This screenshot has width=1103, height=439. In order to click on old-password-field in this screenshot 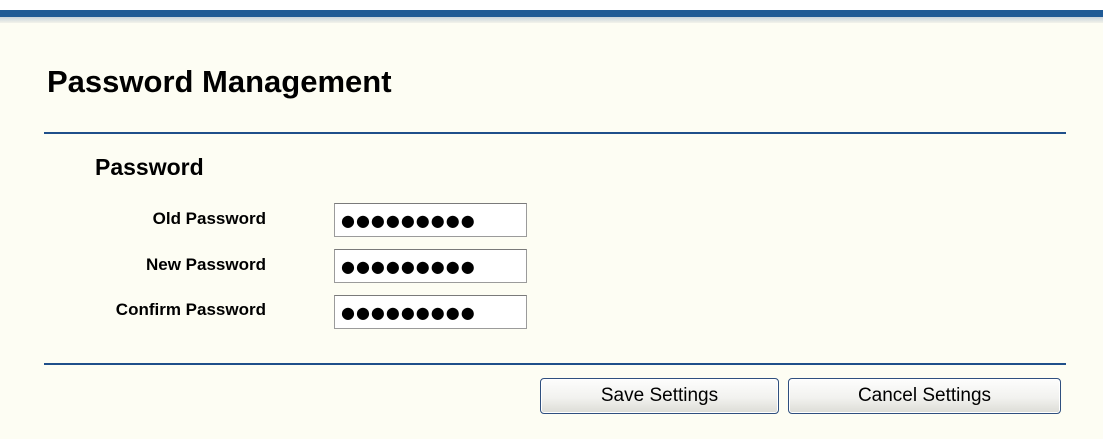, I will do `click(430, 220)`.